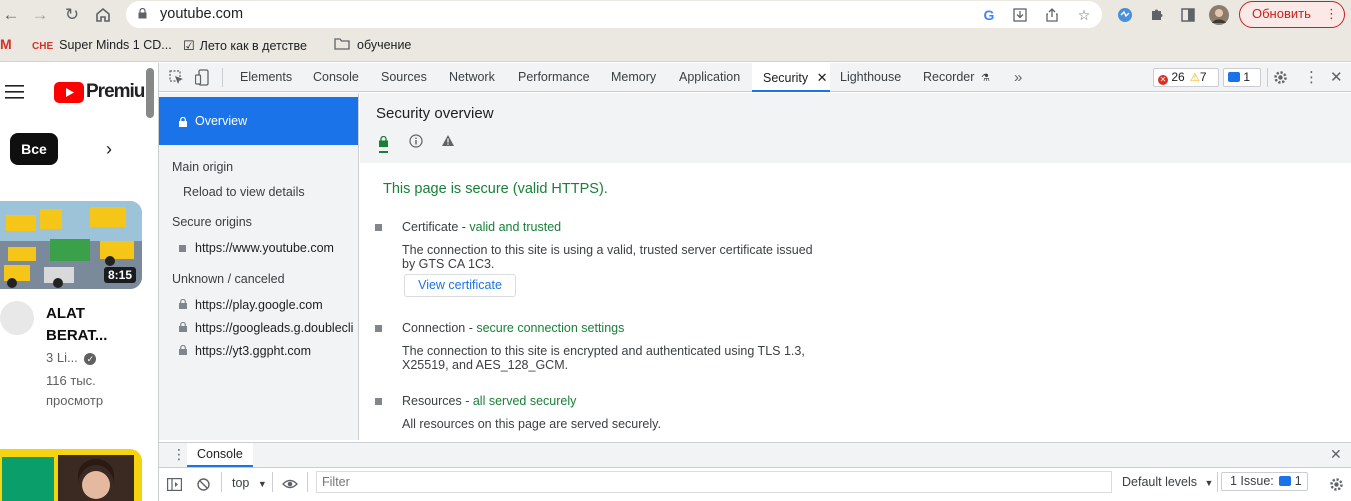 This screenshot has width=1351, height=501. Describe the element at coordinates (43, 46) in the screenshot. I see `che-icon: CHE` at that location.